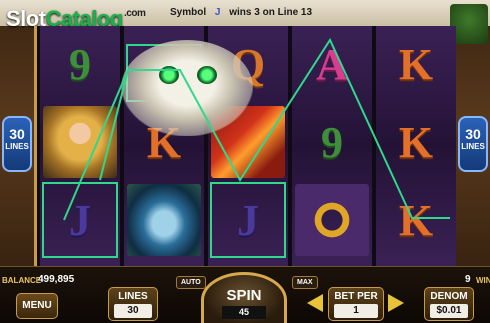  I want to click on skull-wild-icon, so click(187, 88).